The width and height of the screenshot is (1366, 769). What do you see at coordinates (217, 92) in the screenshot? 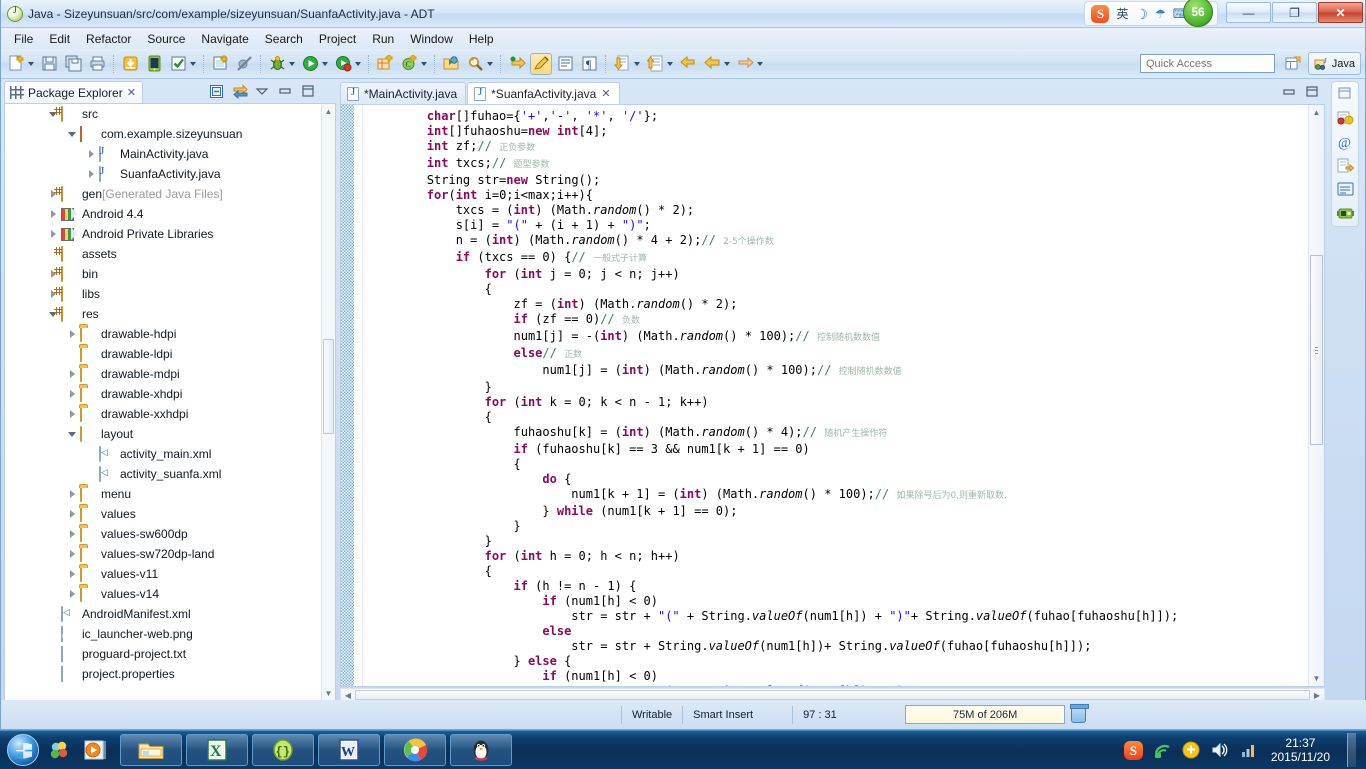
I see `collapse-all-icon` at bounding box center [217, 92].